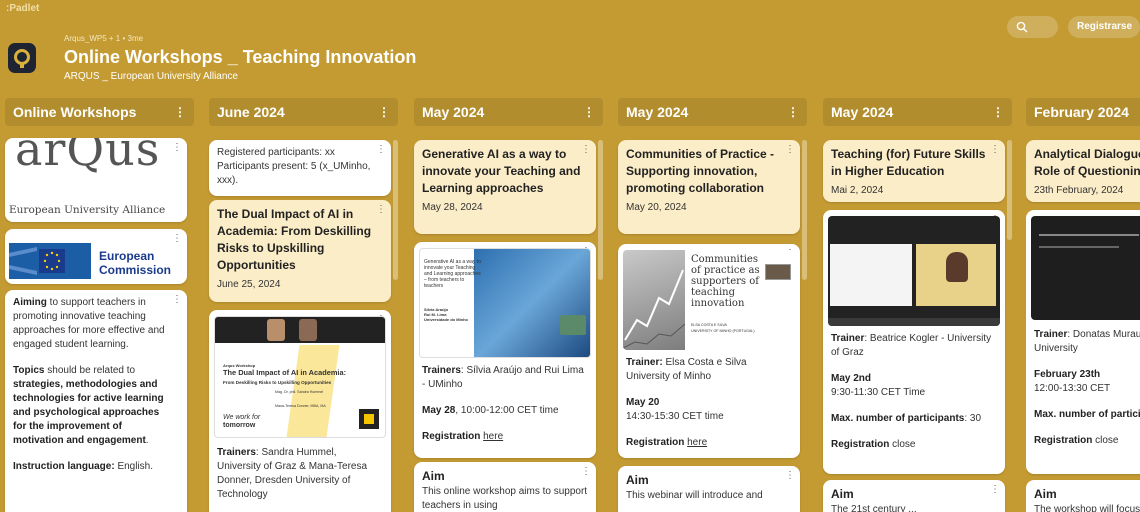  What do you see at coordinates (88, 157) in the screenshot?
I see `arqus-logo: arQus` at bounding box center [88, 157].